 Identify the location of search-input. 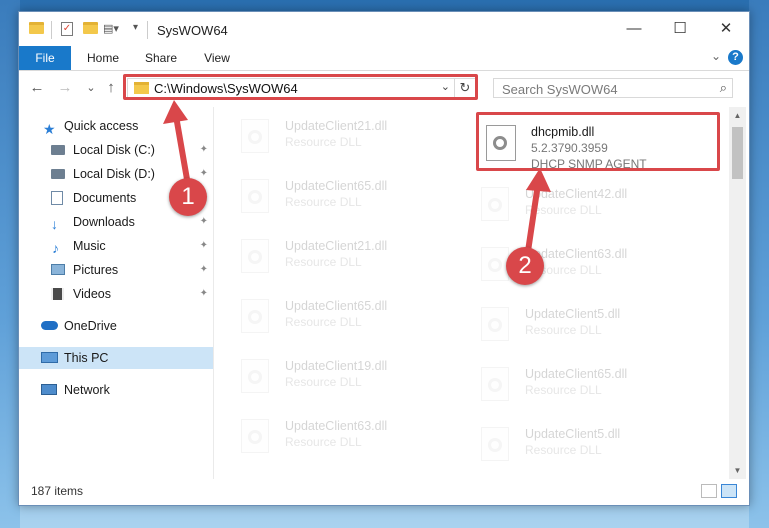
(602, 89).